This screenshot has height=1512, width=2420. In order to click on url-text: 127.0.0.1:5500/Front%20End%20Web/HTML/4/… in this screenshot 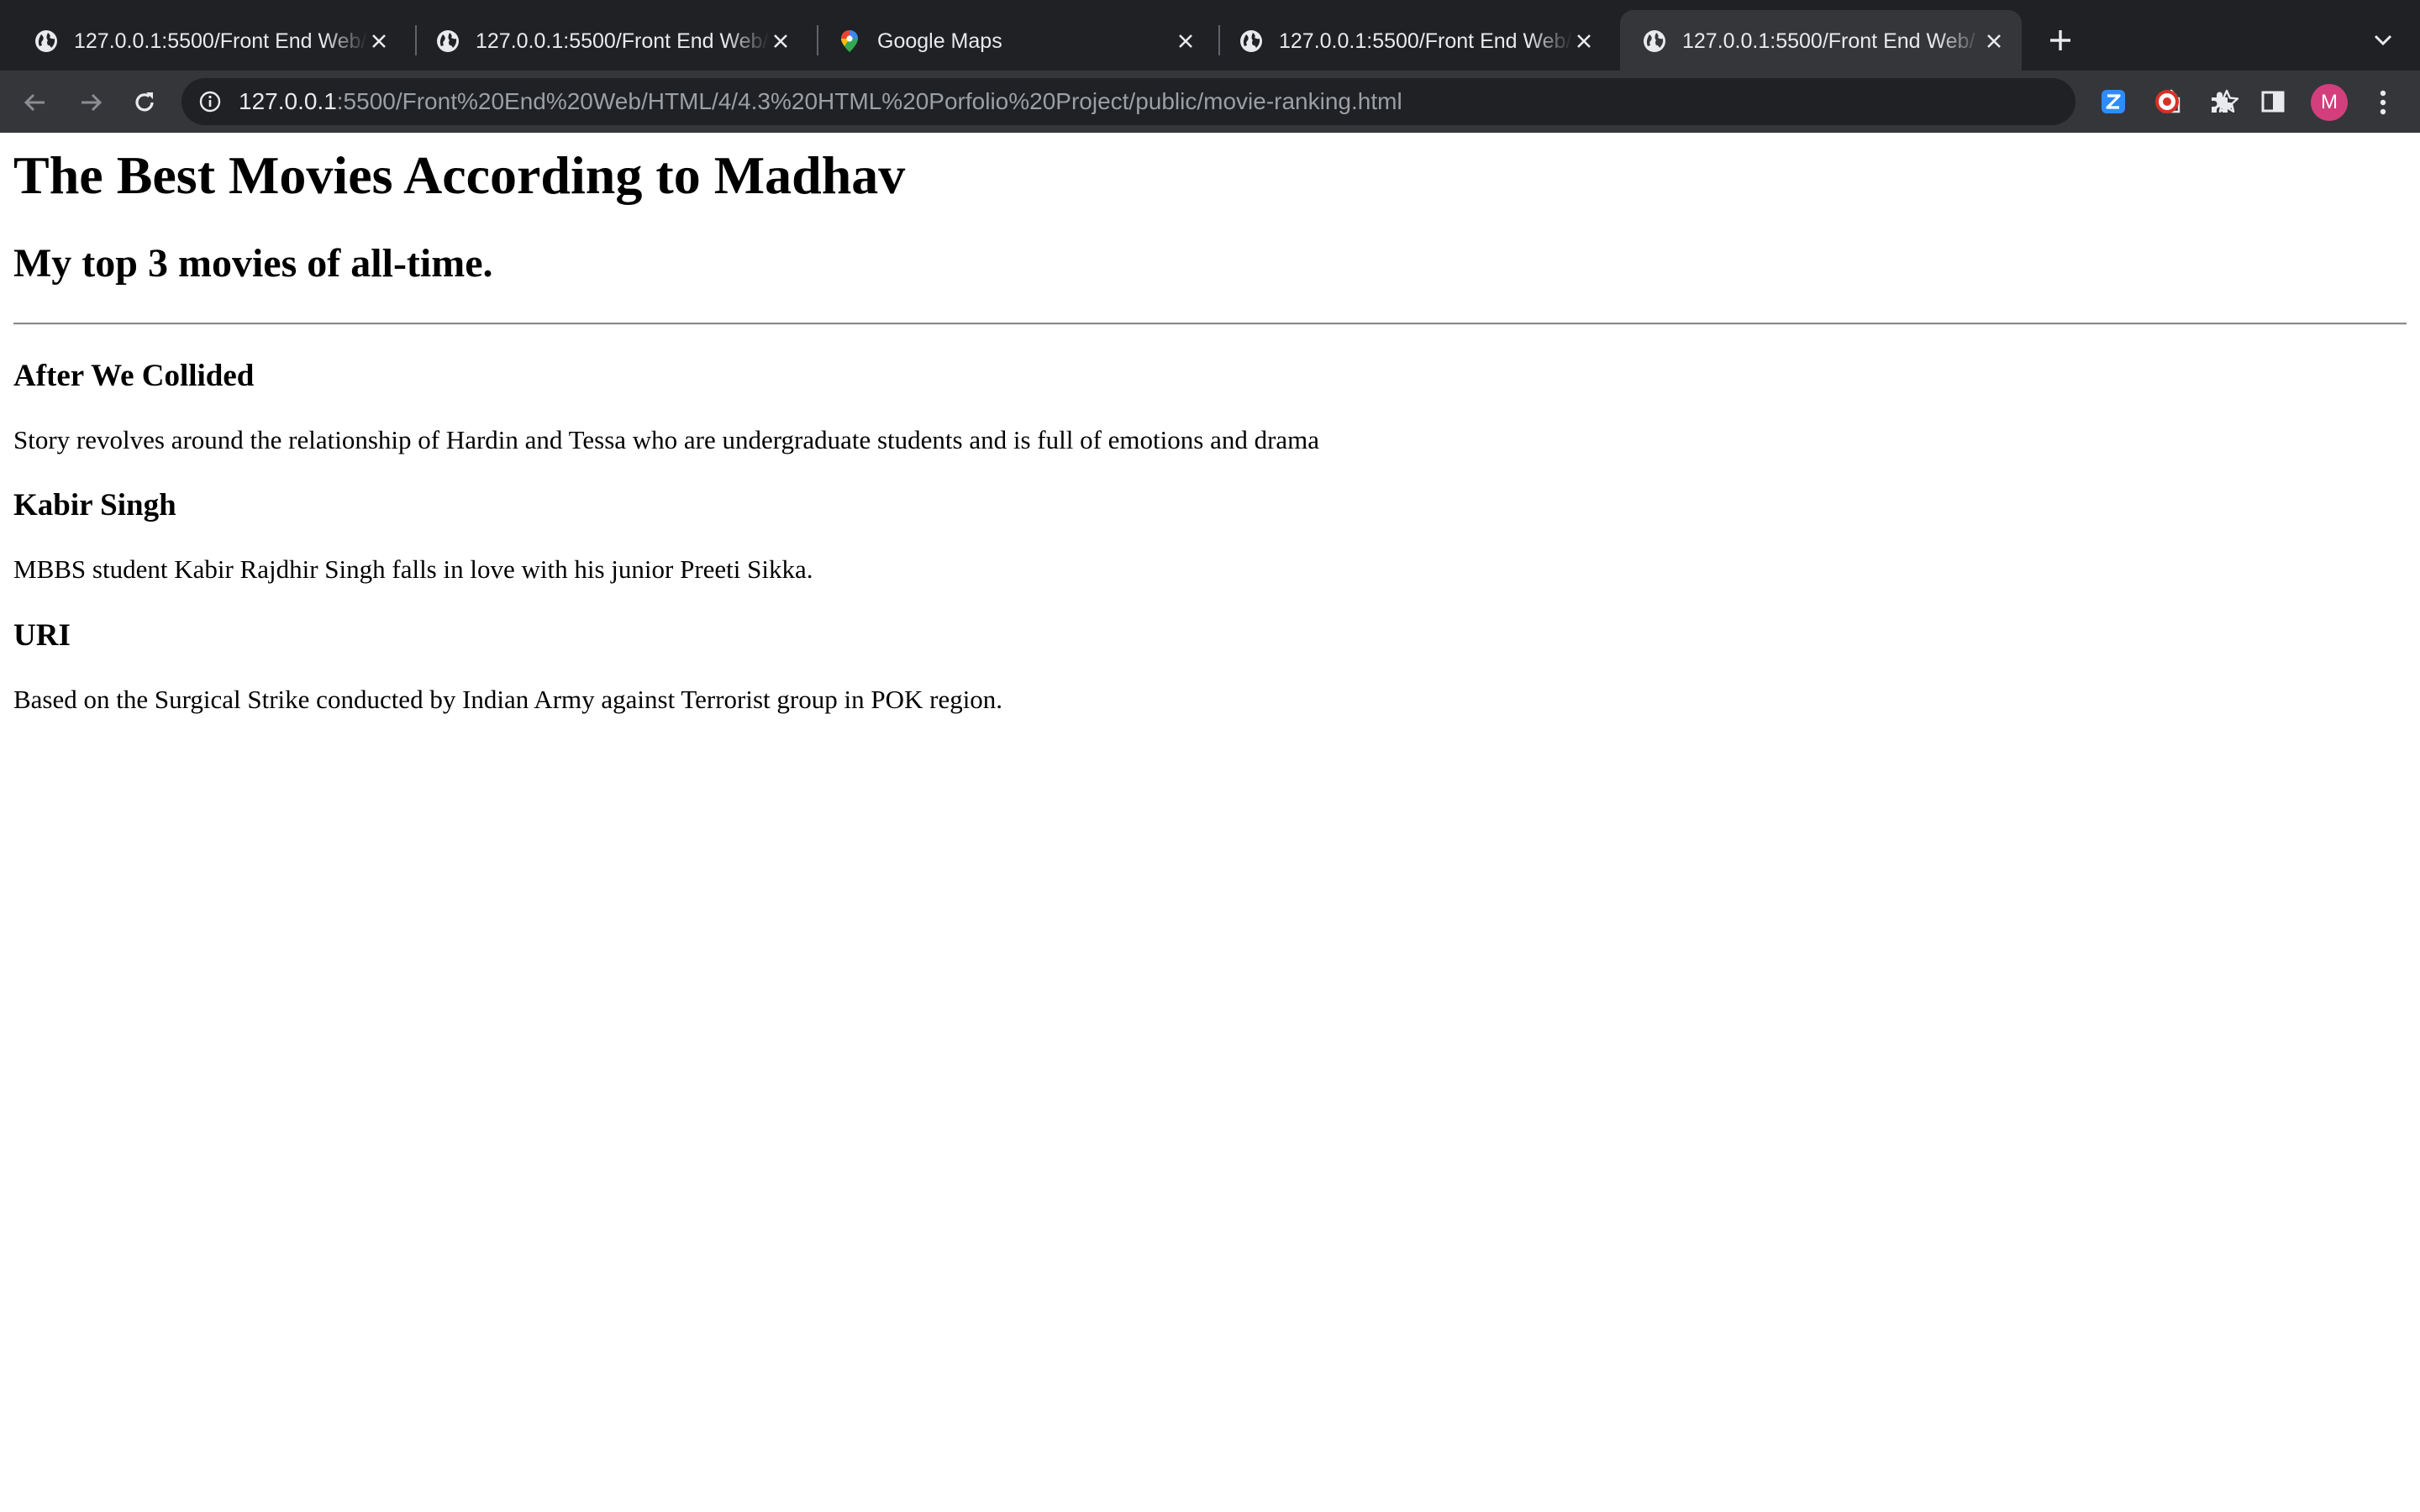, I will do `click(820, 101)`.